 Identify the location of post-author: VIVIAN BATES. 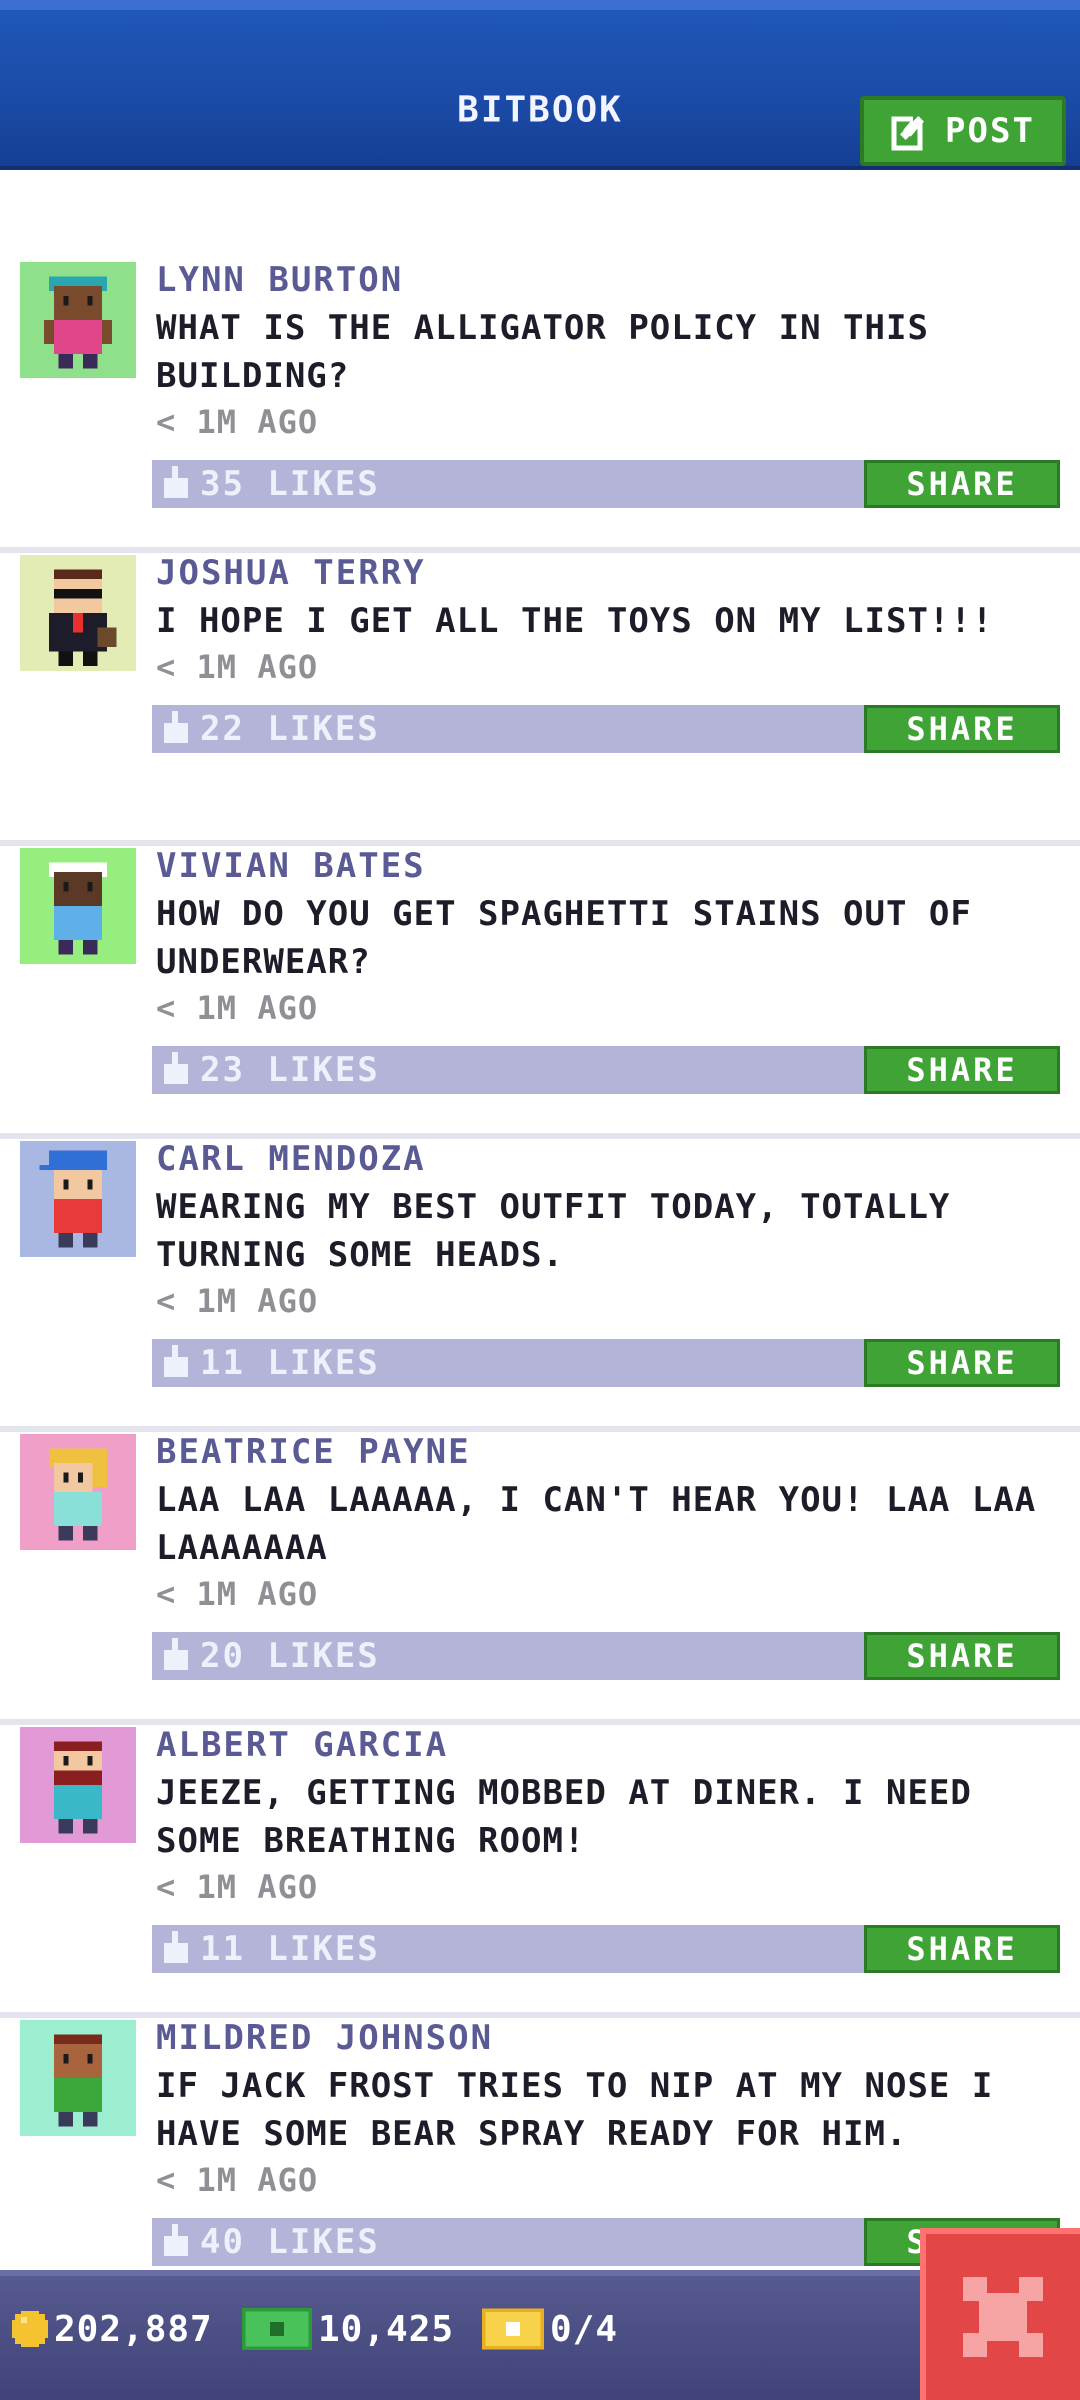
(291, 866).